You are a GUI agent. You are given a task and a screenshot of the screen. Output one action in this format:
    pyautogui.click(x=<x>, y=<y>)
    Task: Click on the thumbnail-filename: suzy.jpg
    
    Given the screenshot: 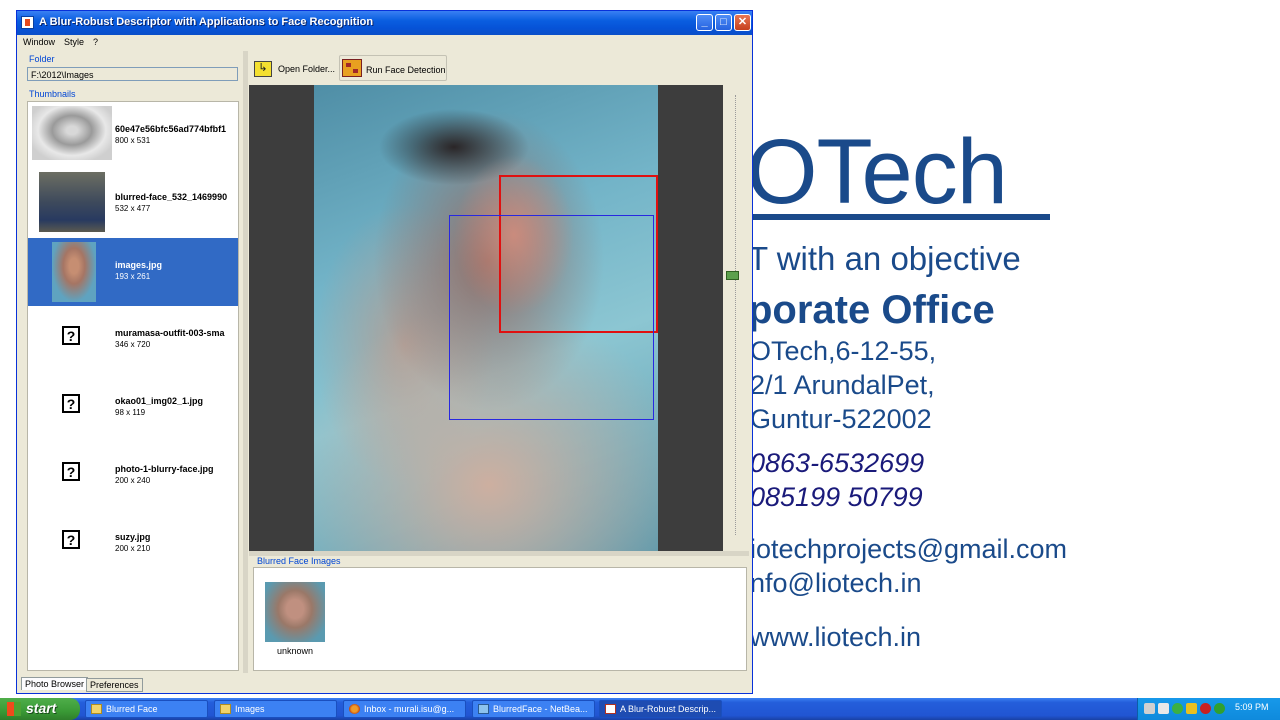 What is the action you would take?
    pyautogui.click(x=133, y=537)
    